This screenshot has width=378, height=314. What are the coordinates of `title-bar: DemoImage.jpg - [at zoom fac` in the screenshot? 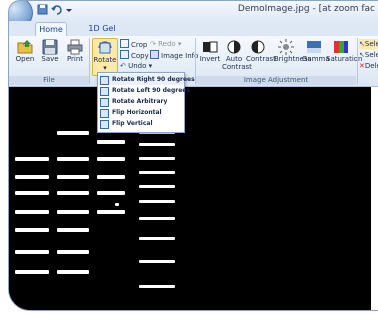 It's located at (193, 15).